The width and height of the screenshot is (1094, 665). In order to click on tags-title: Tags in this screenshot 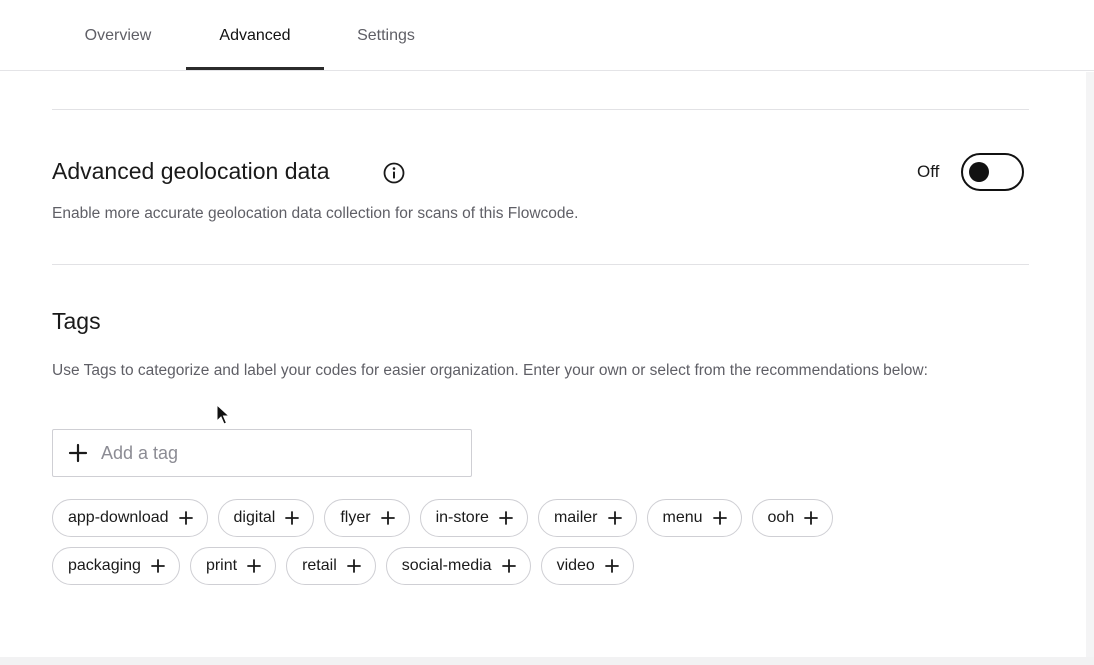, I will do `click(76, 321)`.